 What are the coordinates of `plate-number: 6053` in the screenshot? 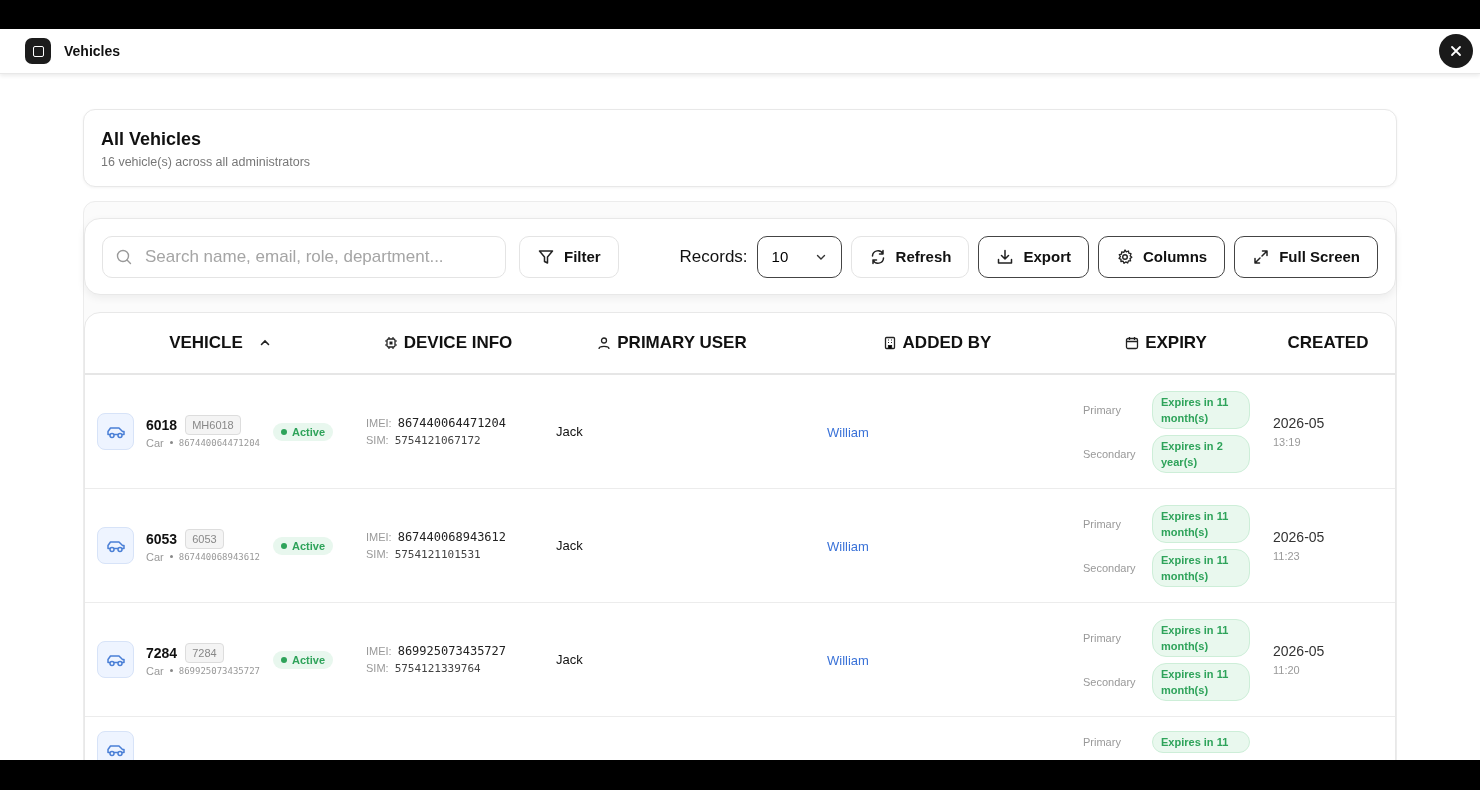 It's located at (204, 538).